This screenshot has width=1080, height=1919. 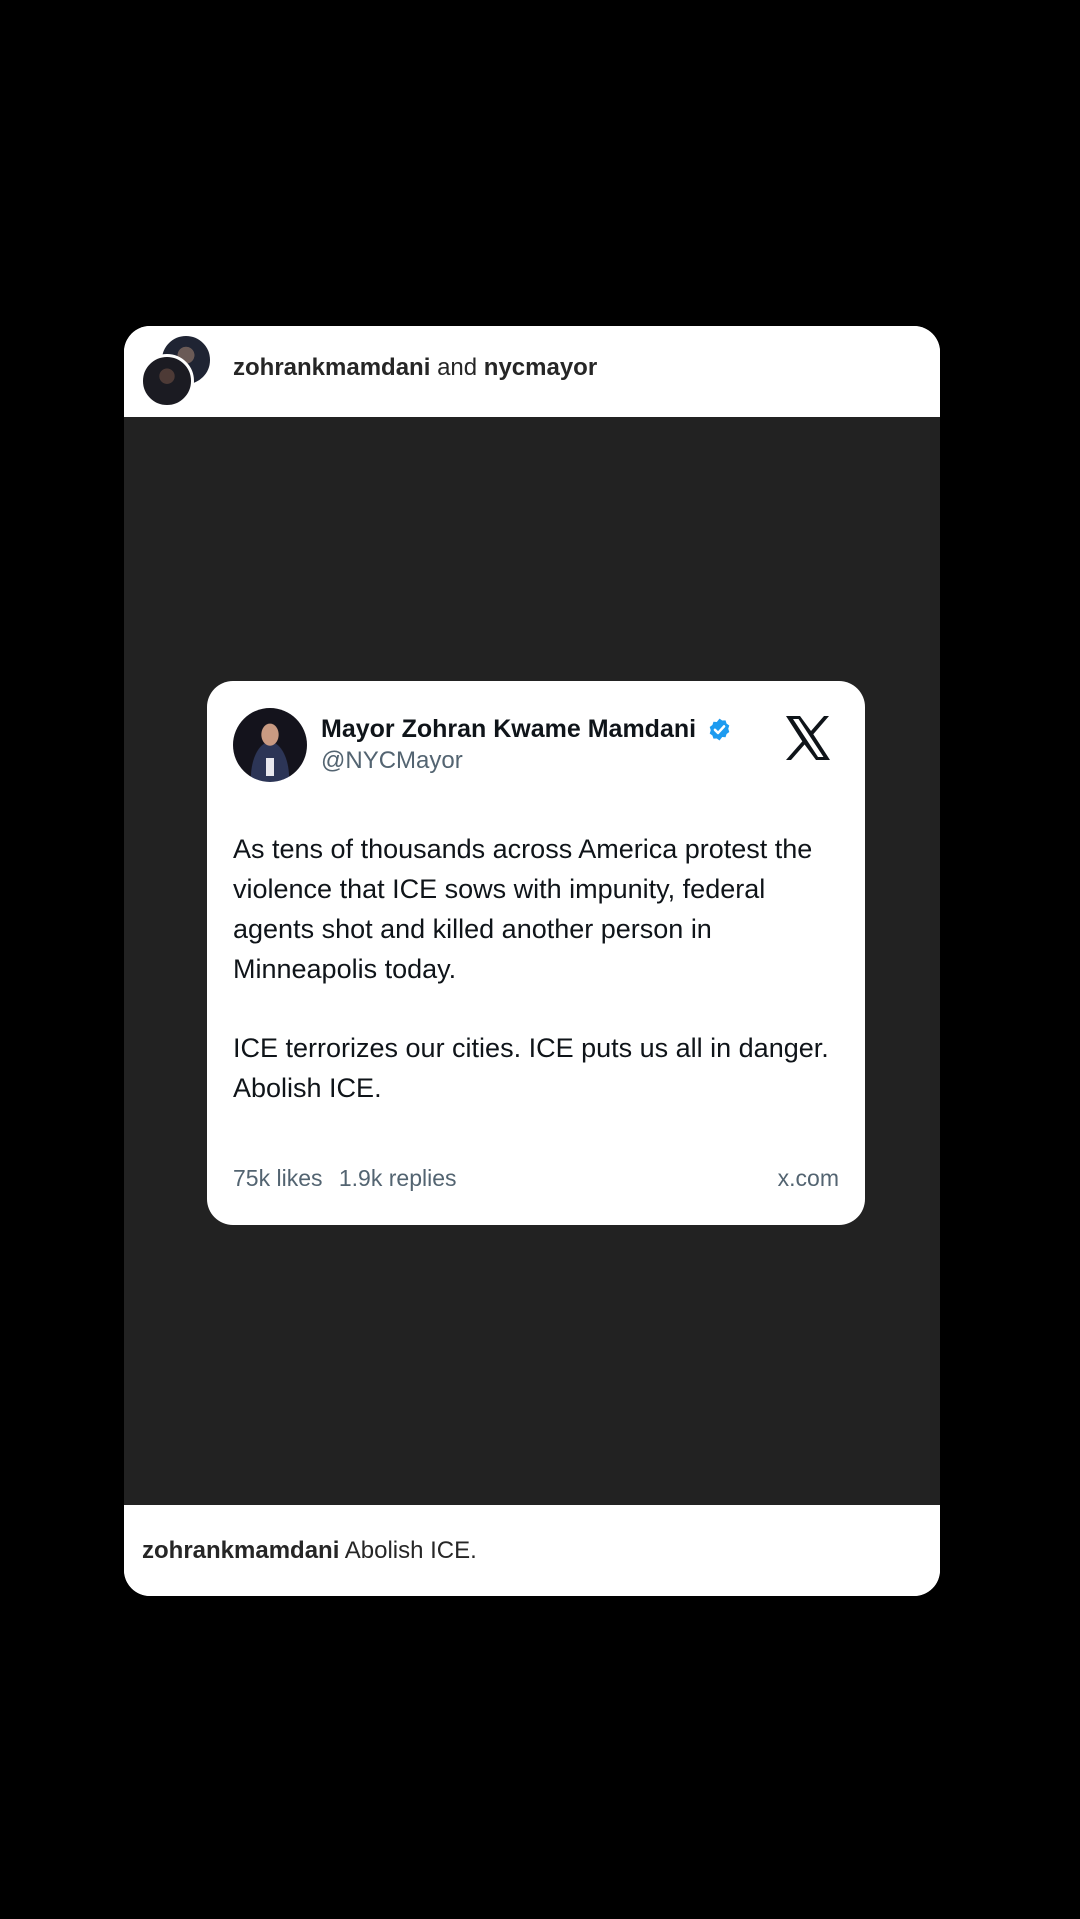 I want to click on tweet-replies: 1.9k replies, so click(x=397, y=1178).